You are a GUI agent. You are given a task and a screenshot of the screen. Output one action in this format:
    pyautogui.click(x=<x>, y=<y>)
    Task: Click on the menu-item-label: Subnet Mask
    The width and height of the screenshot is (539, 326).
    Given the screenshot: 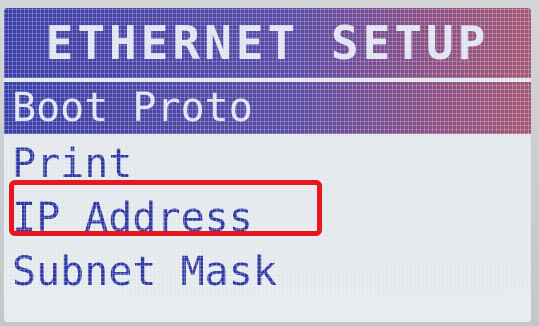 What is the action you would take?
    pyautogui.click(x=144, y=272)
    